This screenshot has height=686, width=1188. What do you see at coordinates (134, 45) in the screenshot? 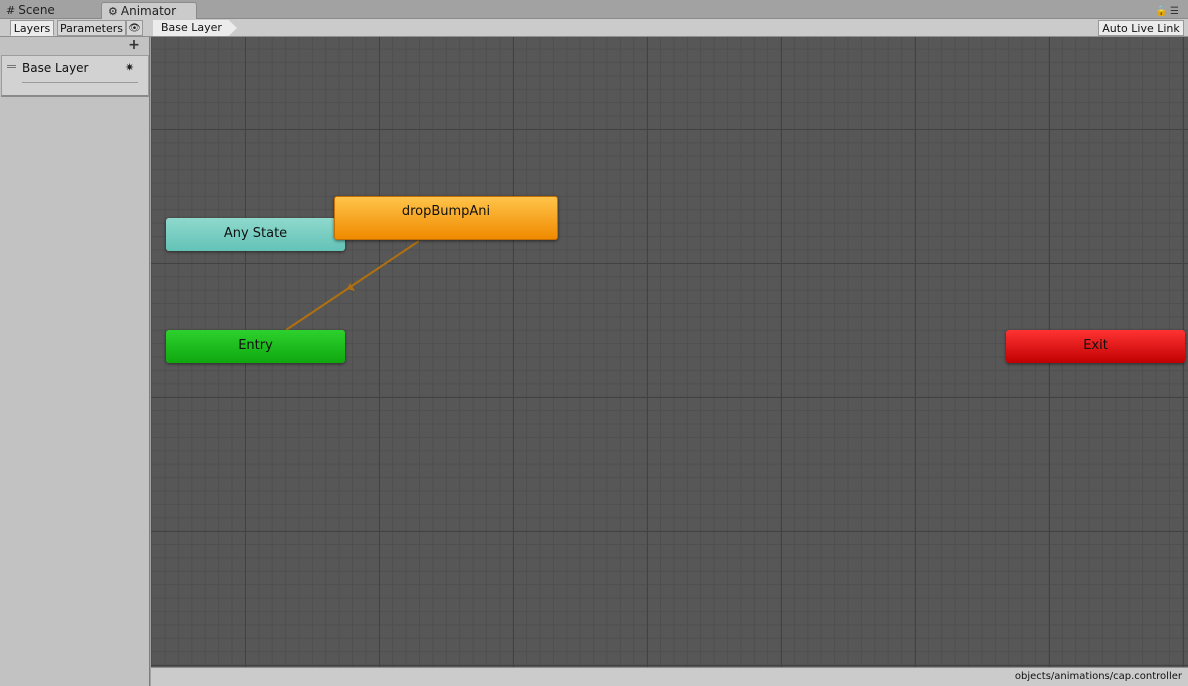
I see `add-layer-button: +` at bounding box center [134, 45].